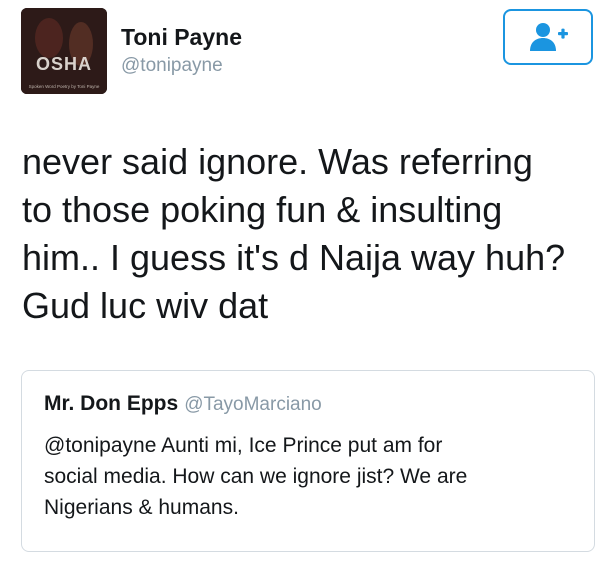 The width and height of the screenshot is (600, 563). Describe the element at coordinates (111, 403) in the screenshot. I see `quoted-tweet-author-name: Mr. Don Epps` at that location.